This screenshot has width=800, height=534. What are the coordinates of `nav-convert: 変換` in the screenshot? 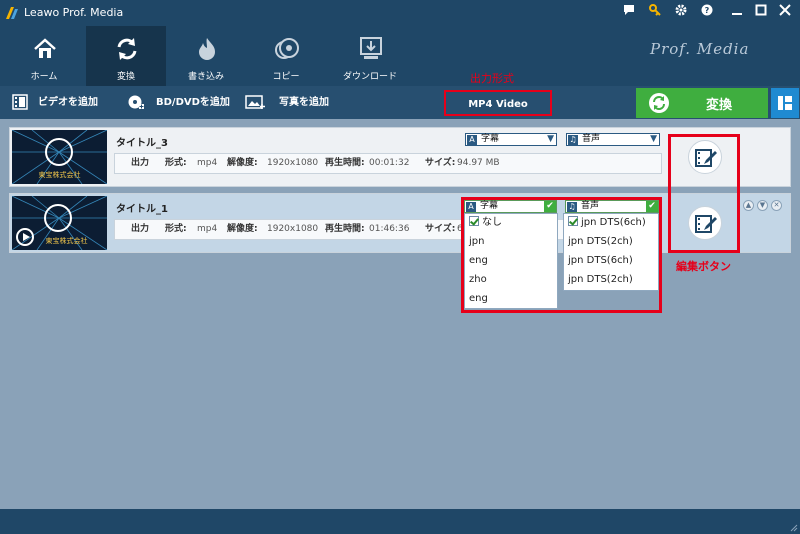 It's located at (126, 56).